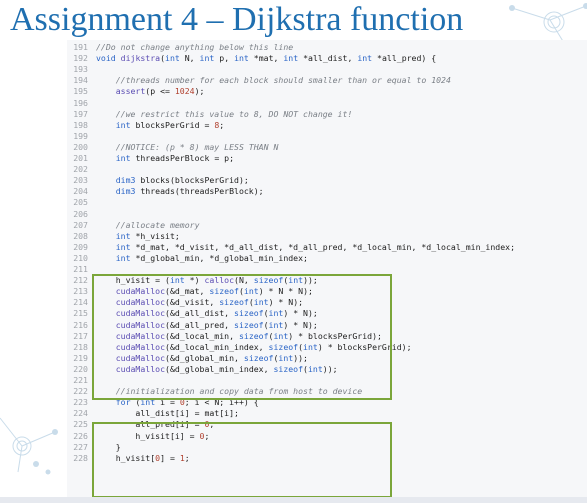  I want to click on code-text: cudaMalloc(&d_mat, sizeof(int) * N * N);, so click(214, 291).